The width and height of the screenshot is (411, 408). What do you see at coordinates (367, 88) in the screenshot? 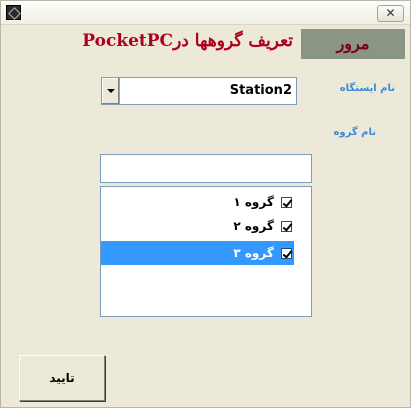
I see `station-label: نام ایستگاه` at bounding box center [367, 88].